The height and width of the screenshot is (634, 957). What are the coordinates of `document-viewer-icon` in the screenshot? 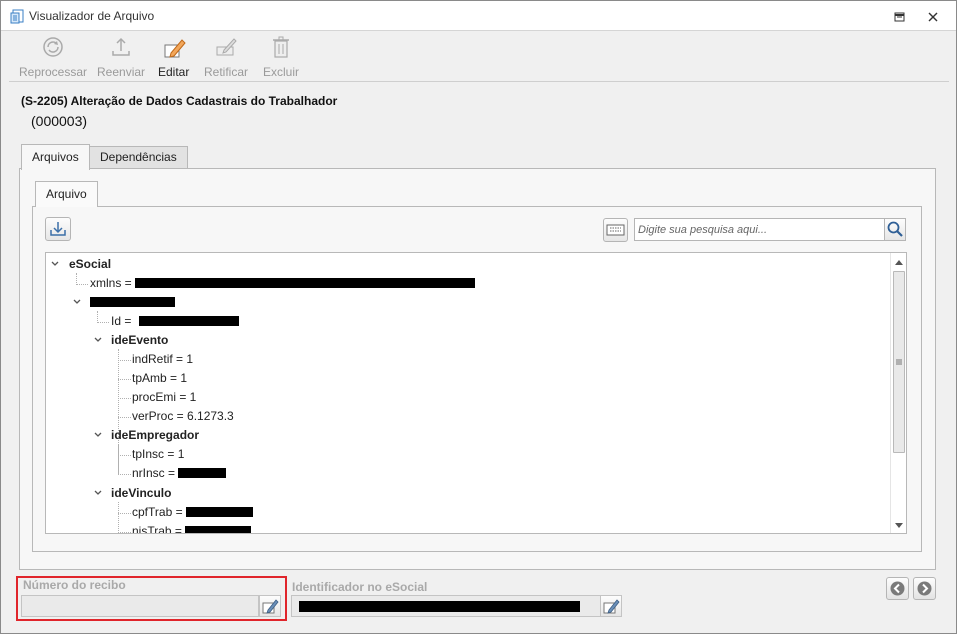 It's located at (17, 16).